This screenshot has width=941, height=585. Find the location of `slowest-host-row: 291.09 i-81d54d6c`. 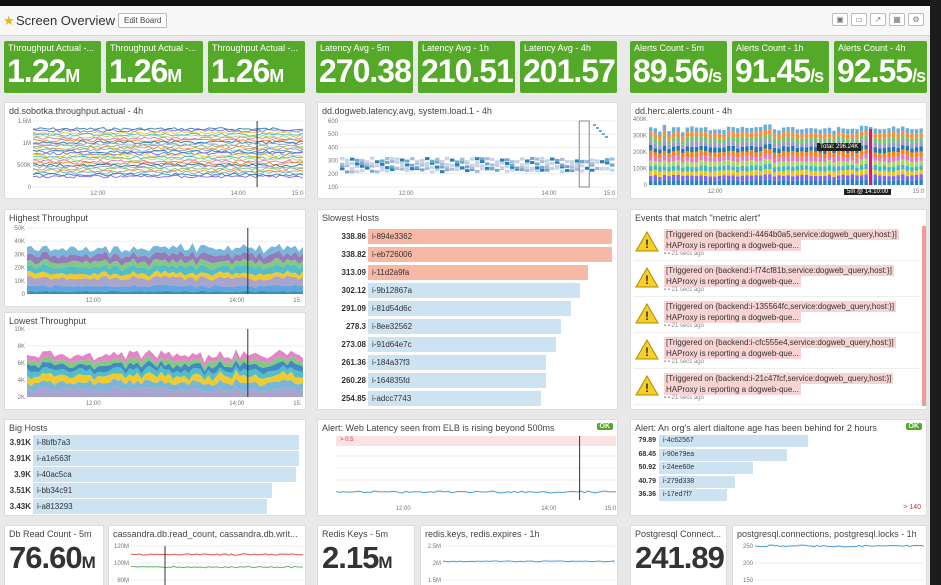

slowest-host-row: 291.09 i-81d54d6c is located at coordinates (467, 308).